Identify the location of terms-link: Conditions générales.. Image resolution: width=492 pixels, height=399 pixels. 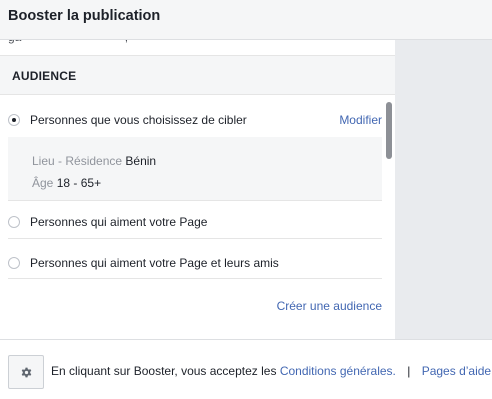
(338, 371).